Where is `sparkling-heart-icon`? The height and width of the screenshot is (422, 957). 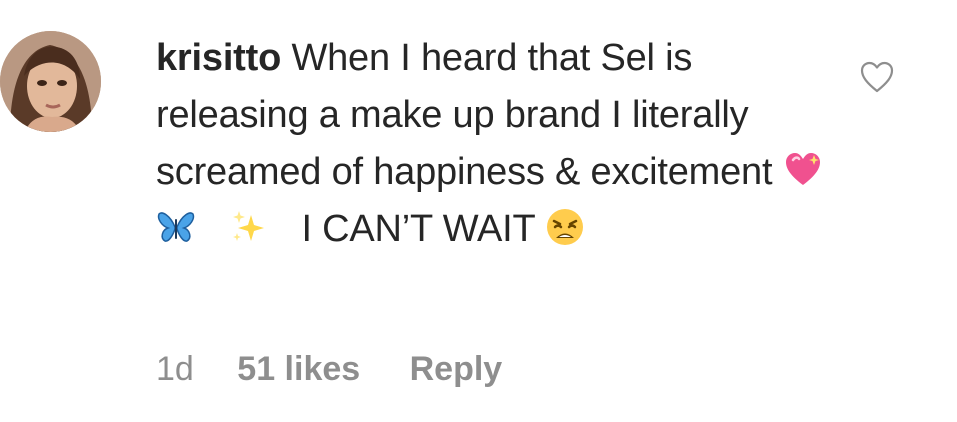
sparkling-heart-icon is located at coordinates (803, 170).